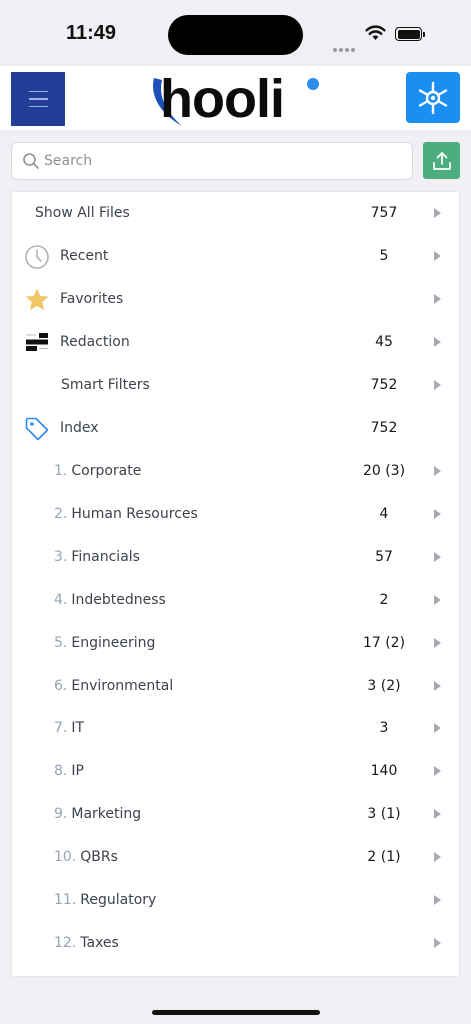 The height and width of the screenshot is (1024, 471). Describe the element at coordinates (95, 342) in the screenshot. I see `list-item-label: Redaction` at that location.